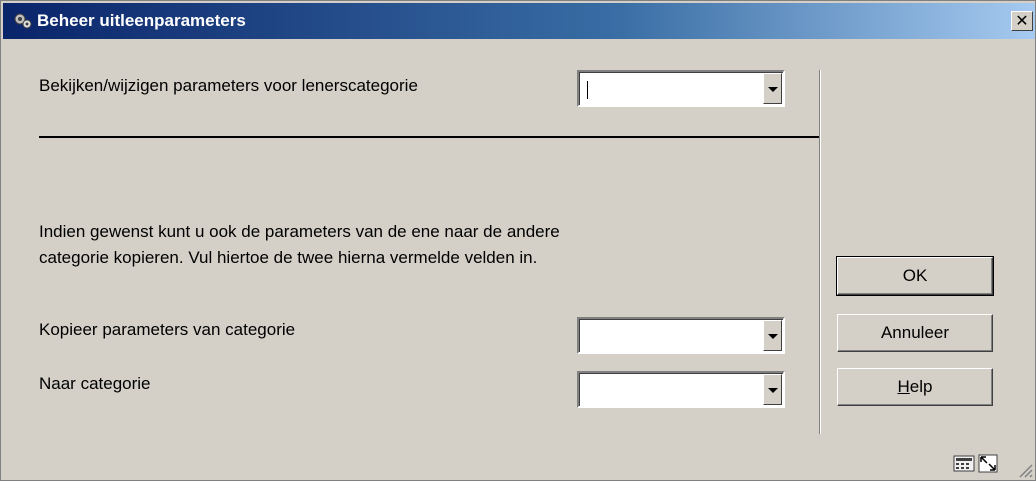 Image resolution: width=1036 pixels, height=481 pixels. I want to click on copy-to-select, so click(681, 389).